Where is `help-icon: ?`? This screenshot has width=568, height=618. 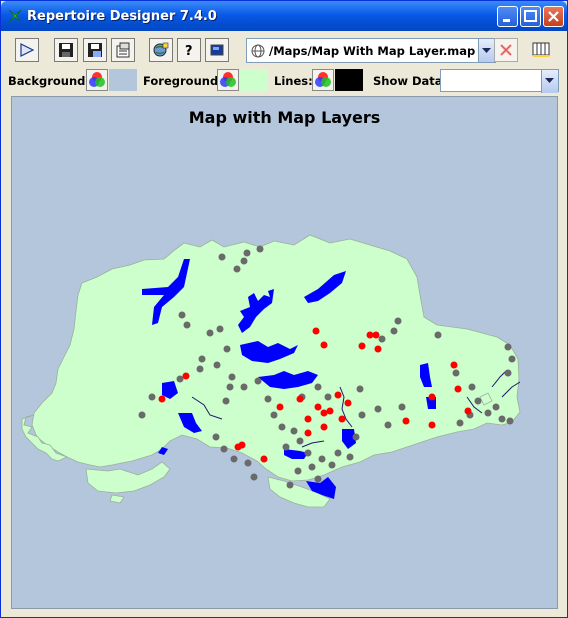 help-icon: ? is located at coordinates (189, 51).